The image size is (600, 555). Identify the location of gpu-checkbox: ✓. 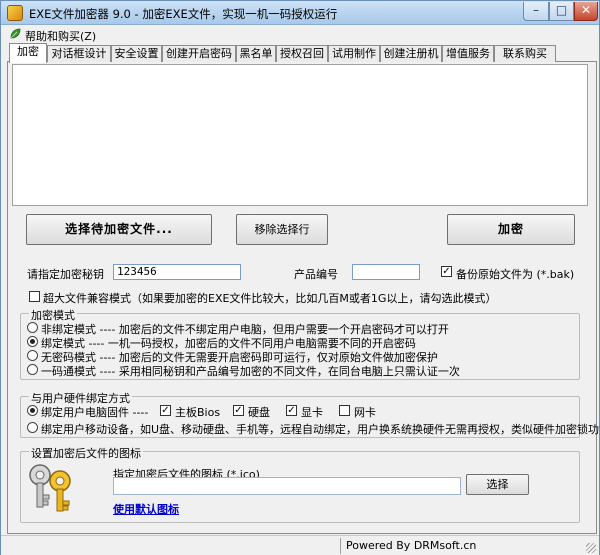
(291, 410).